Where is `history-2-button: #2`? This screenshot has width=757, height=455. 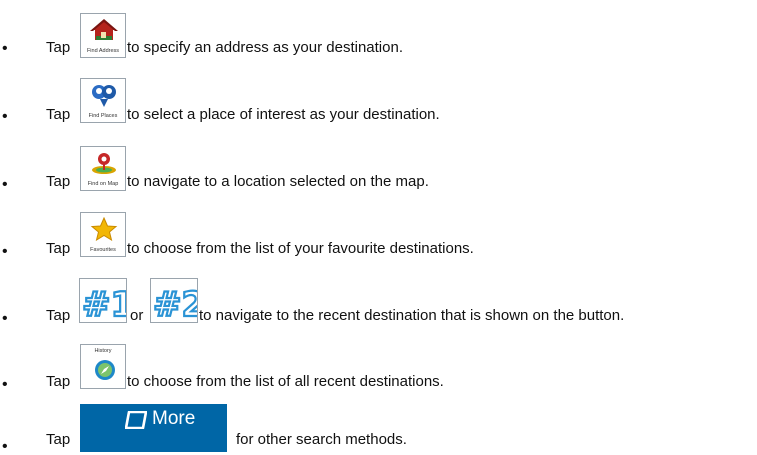
history-2-button: #2 is located at coordinates (174, 300).